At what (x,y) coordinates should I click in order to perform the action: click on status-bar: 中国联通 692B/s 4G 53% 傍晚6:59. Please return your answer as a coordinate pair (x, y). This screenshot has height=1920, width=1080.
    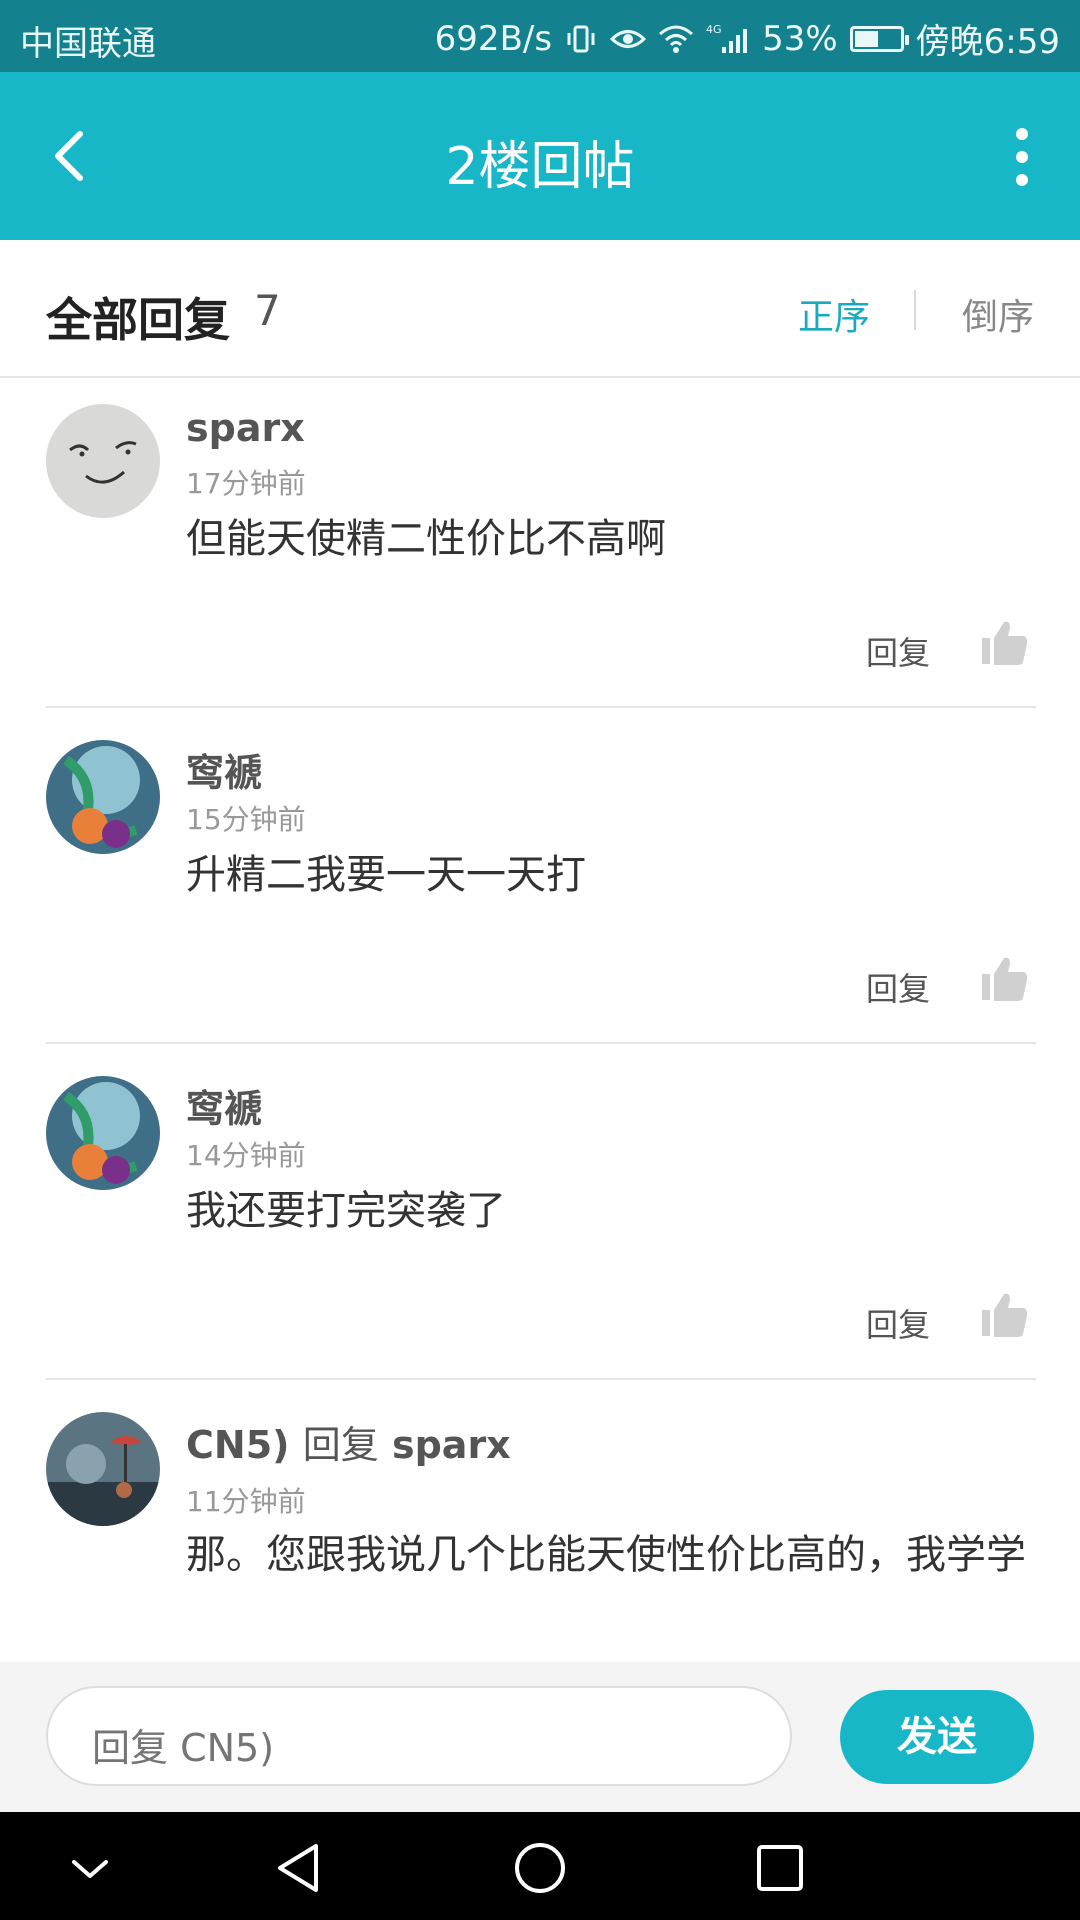
    Looking at the image, I should click on (540, 36).